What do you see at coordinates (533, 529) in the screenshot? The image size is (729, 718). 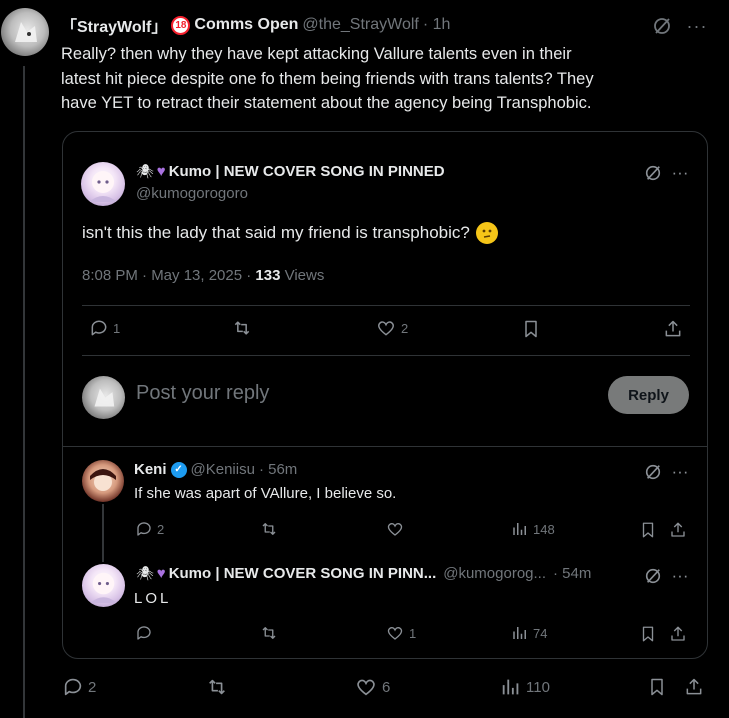 I see `views-action: 148` at bounding box center [533, 529].